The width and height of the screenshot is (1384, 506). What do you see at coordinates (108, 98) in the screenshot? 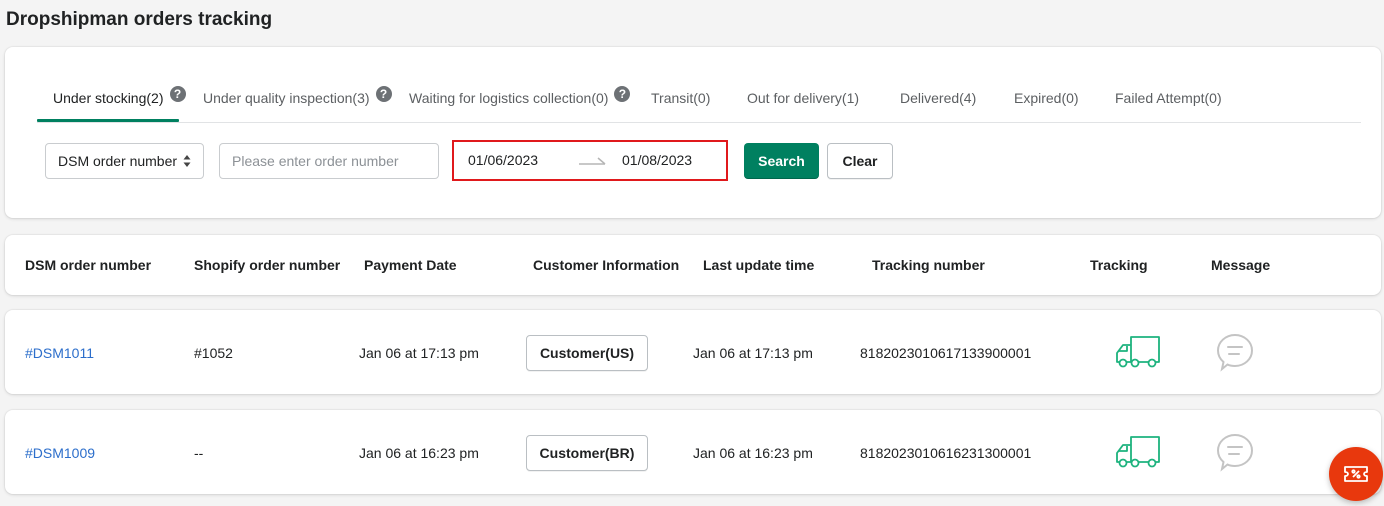
I see `tab-label: Under stocking(2)` at bounding box center [108, 98].